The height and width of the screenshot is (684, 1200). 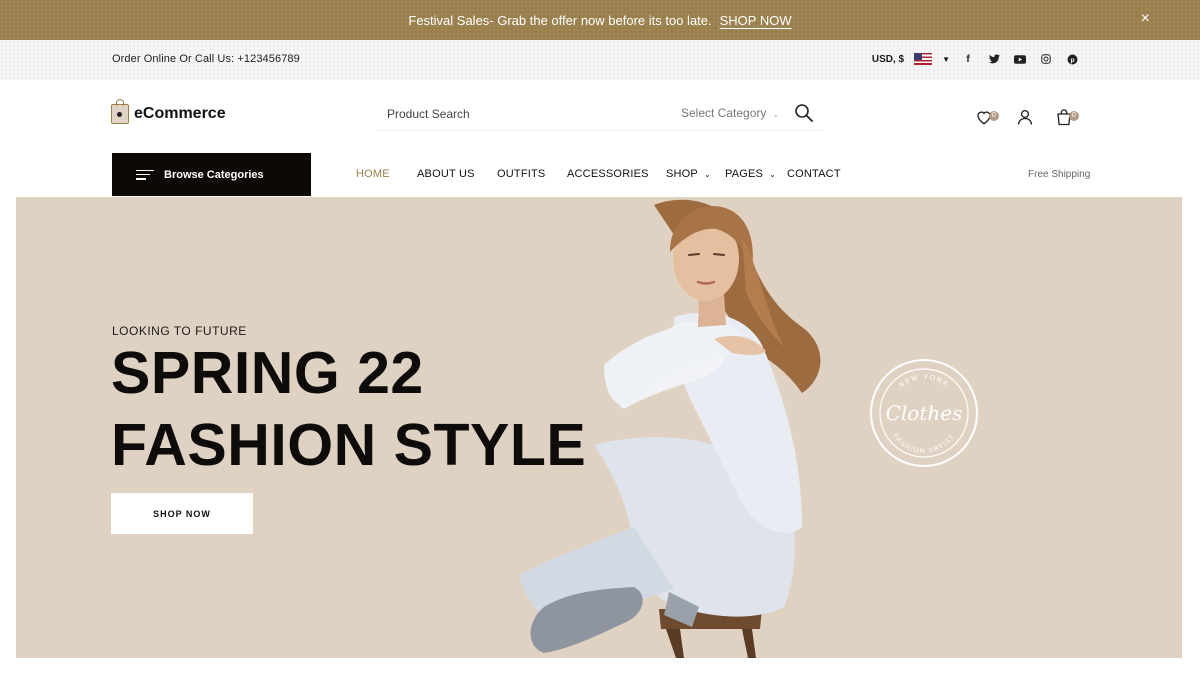 I want to click on category-select: Select Category ⌄, so click(x=730, y=113).